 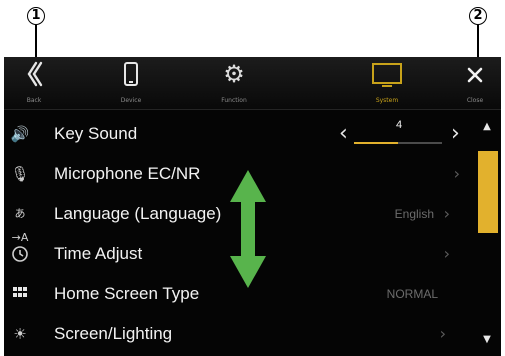 What do you see at coordinates (127, 293) in the screenshot?
I see `row-label: Home Screen Type` at bounding box center [127, 293].